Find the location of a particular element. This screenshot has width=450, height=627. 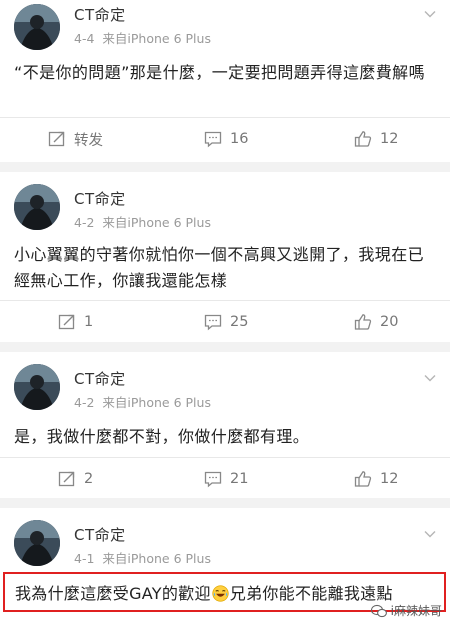

repost-button: 2 is located at coordinates (75, 479).